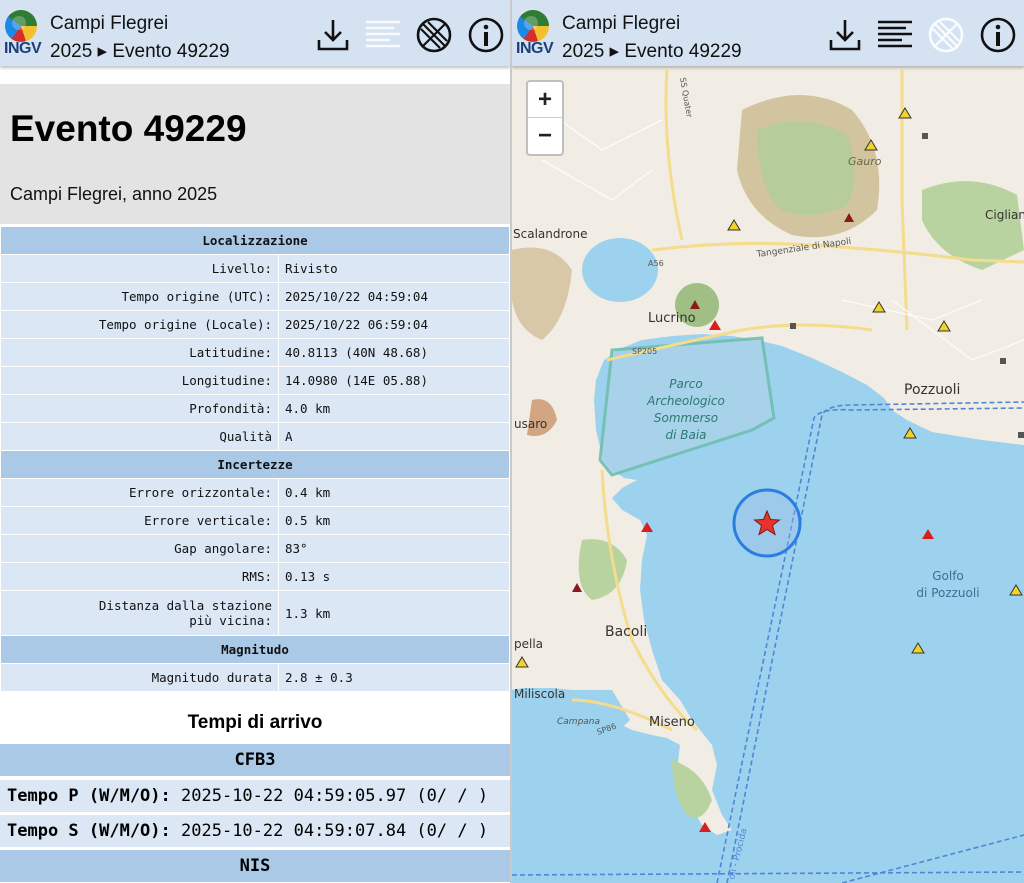  Describe the element at coordinates (932, 390) in the screenshot. I see `place-label: Pozzuoli` at that location.